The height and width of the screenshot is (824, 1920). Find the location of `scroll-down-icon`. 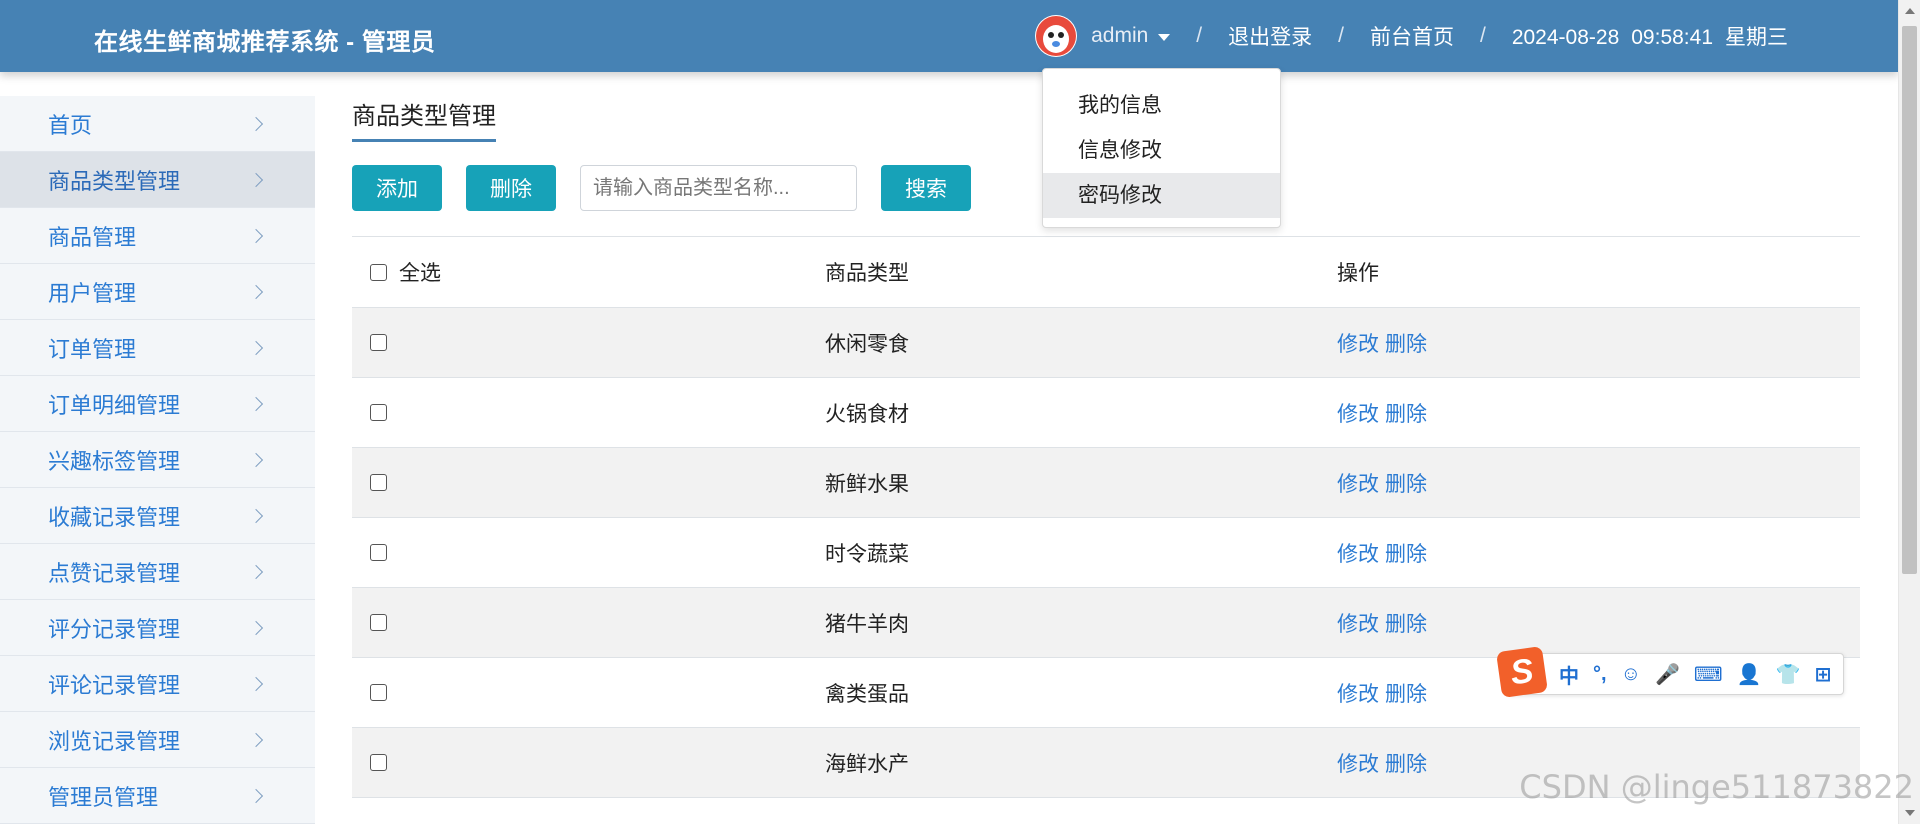

scroll-down-icon is located at coordinates (1910, 813).